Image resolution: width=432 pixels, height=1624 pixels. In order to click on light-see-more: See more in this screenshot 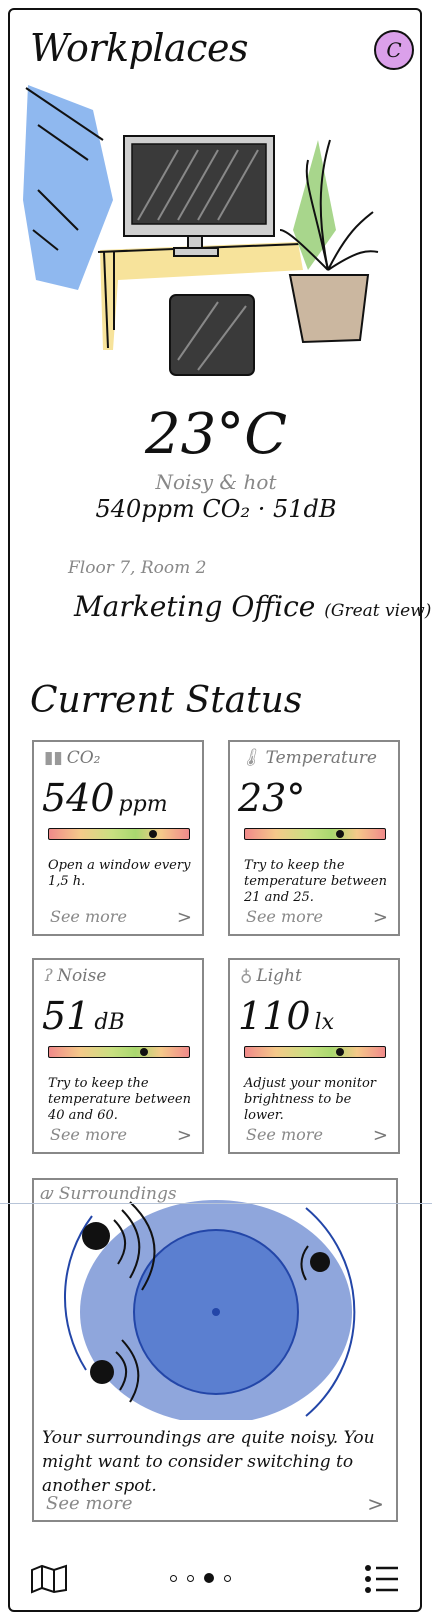, I will do `click(284, 1134)`.